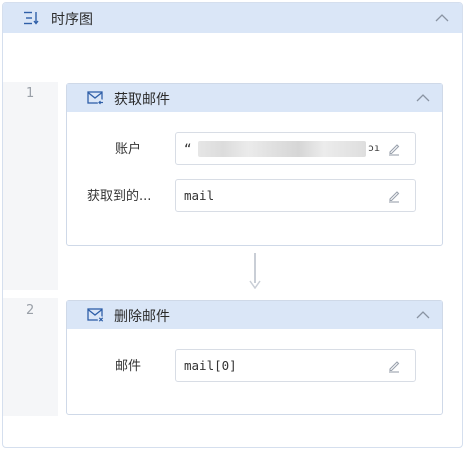  What do you see at coordinates (128, 149) in the screenshot?
I see `account-label: 账户` at bounding box center [128, 149].